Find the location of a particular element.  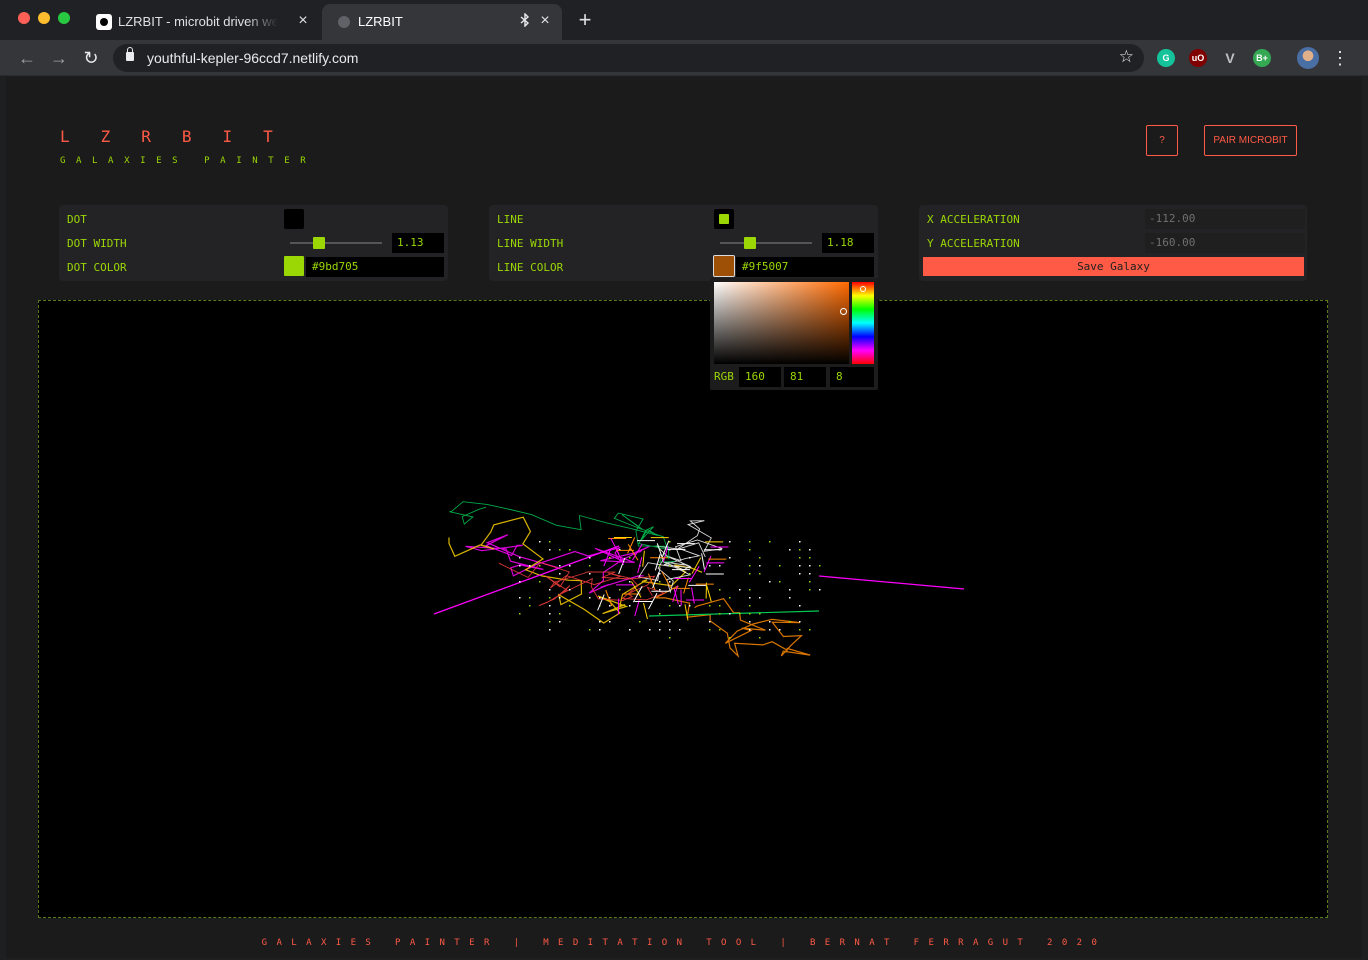

line-width-slider is located at coordinates (766, 243).